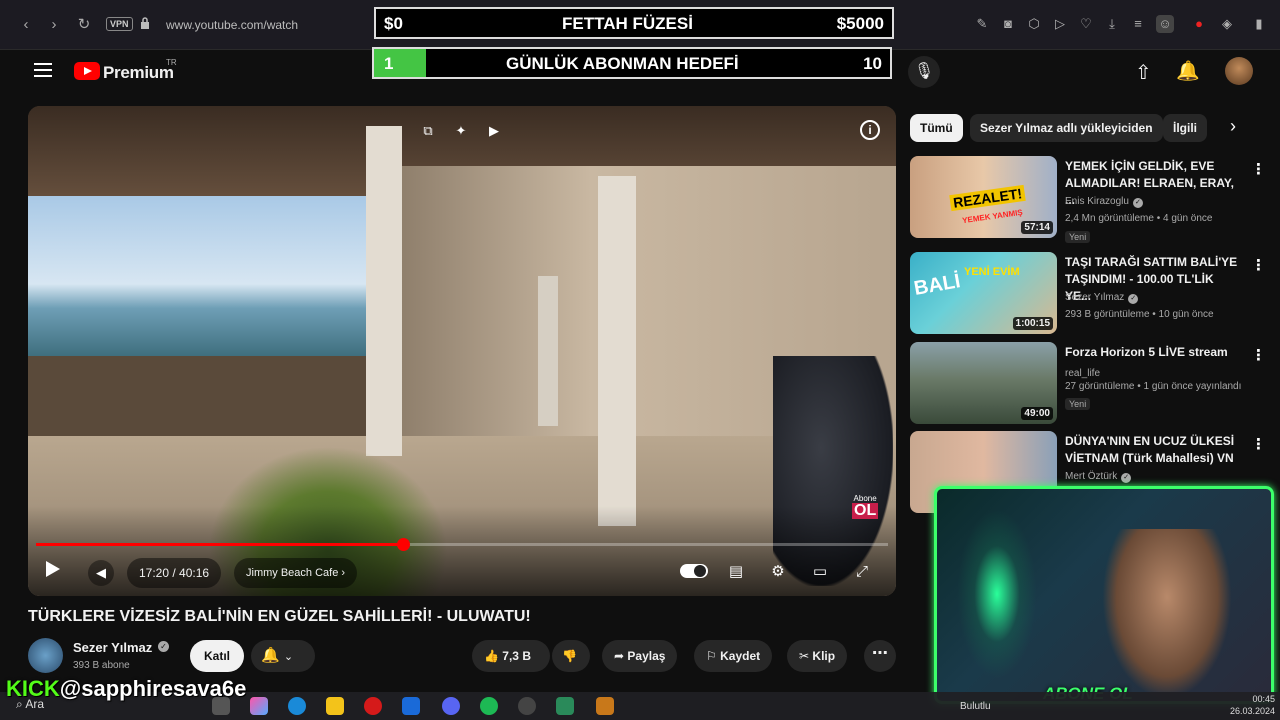 This screenshot has height=720, width=1280. I want to click on channel-label: Enis Kirazoglu, so click(1097, 201).